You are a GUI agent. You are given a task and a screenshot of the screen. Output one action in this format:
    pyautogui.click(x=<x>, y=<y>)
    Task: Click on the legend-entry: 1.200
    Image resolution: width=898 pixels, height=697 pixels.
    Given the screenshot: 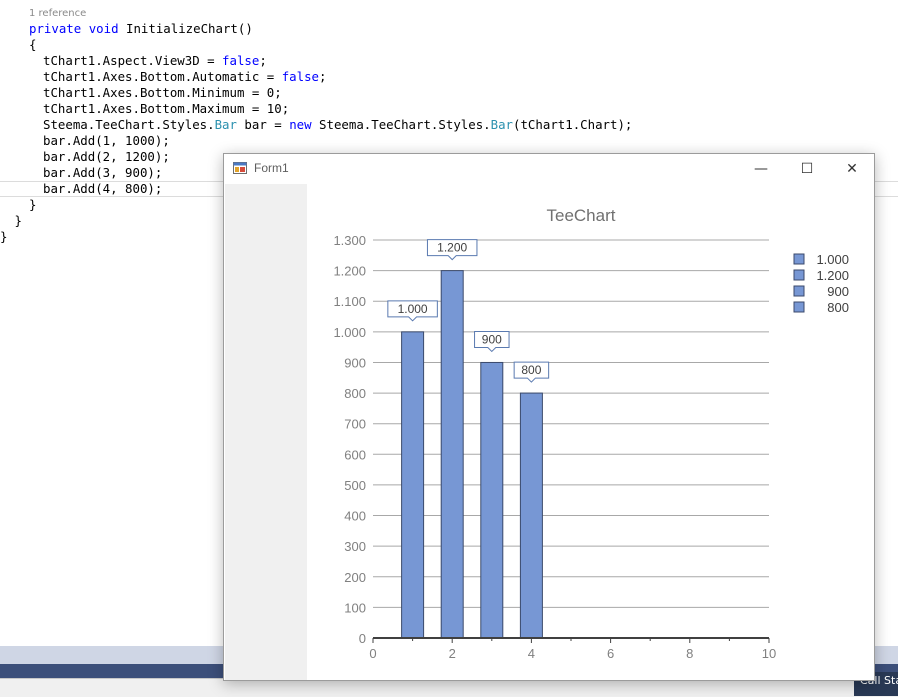 What is the action you would take?
    pyautogui.click(x=832, y=275)
    